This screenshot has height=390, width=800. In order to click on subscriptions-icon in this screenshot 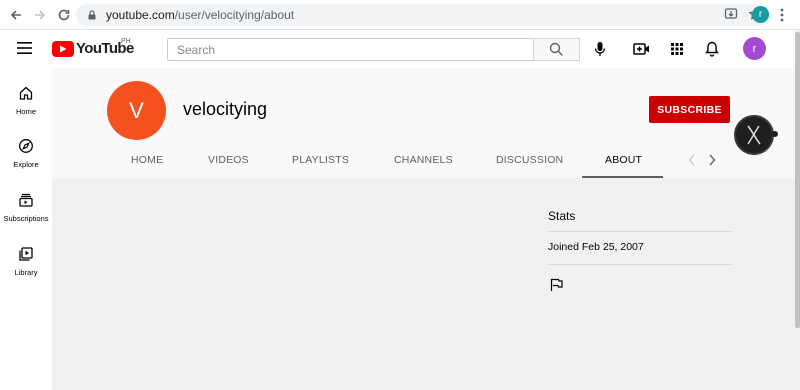, I will do `click(26, 200)`.